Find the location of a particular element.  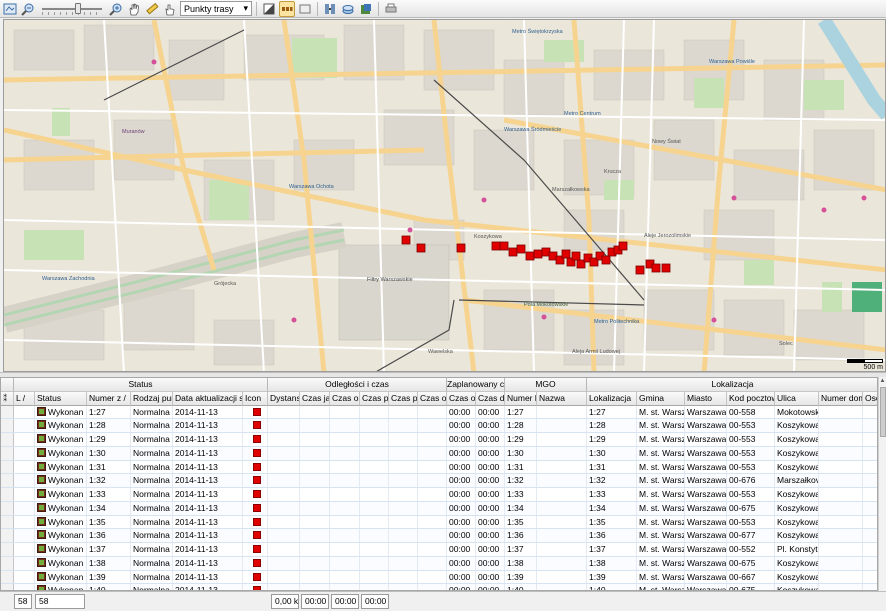

column-header: Gmina is located at coordinates (661, 398).